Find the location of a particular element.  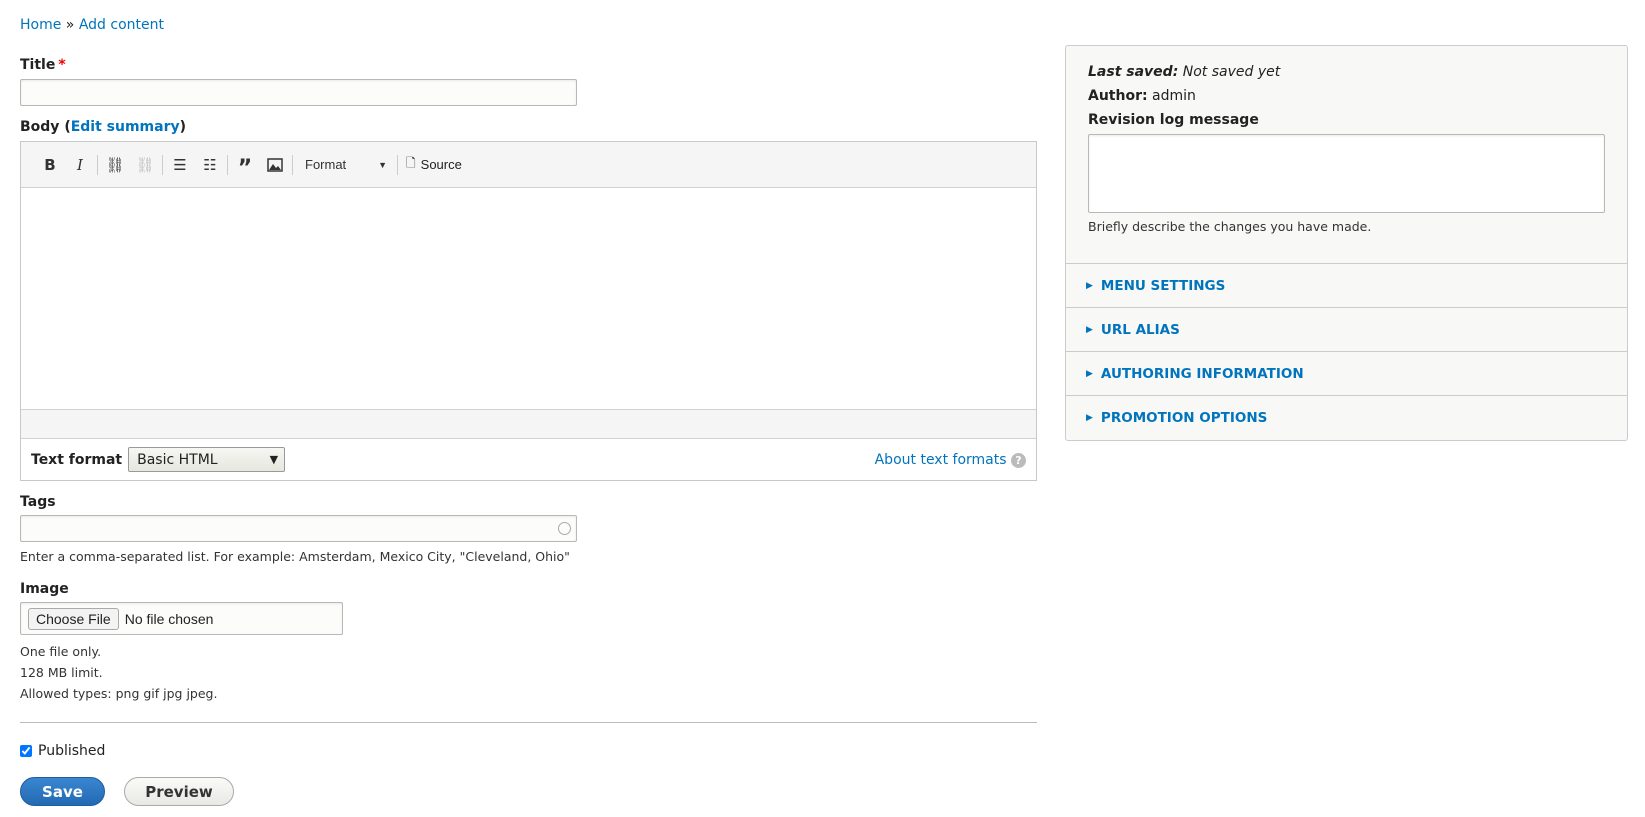

promotion-options-toggle: ▶ PROMOTION OPTIONS is located at coordinates (1346, 417).